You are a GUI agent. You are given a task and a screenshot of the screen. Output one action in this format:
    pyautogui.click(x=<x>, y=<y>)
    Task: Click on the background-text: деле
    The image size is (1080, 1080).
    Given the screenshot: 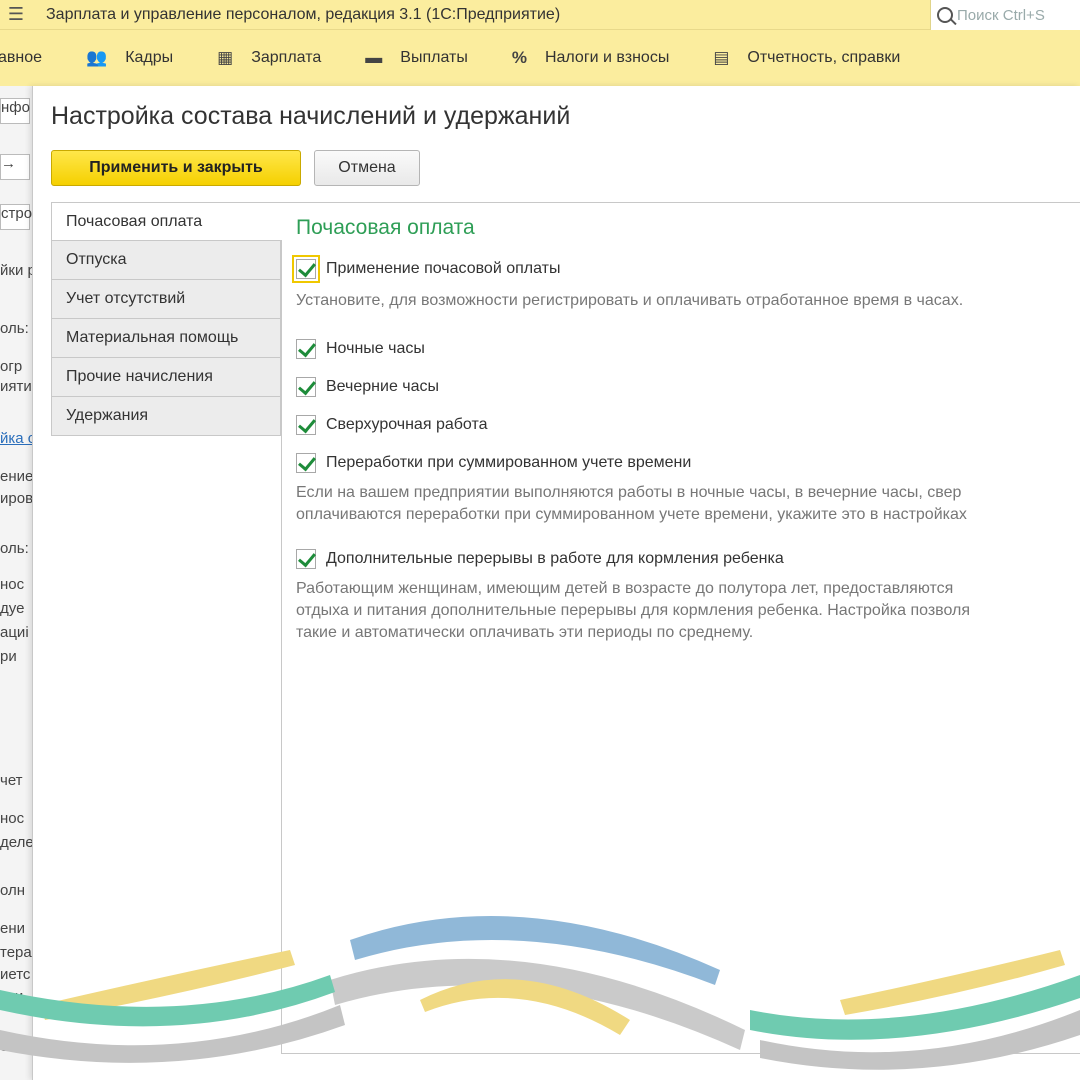 What is the action you would take?
    pyautogui.click(x=16, y=842)
    